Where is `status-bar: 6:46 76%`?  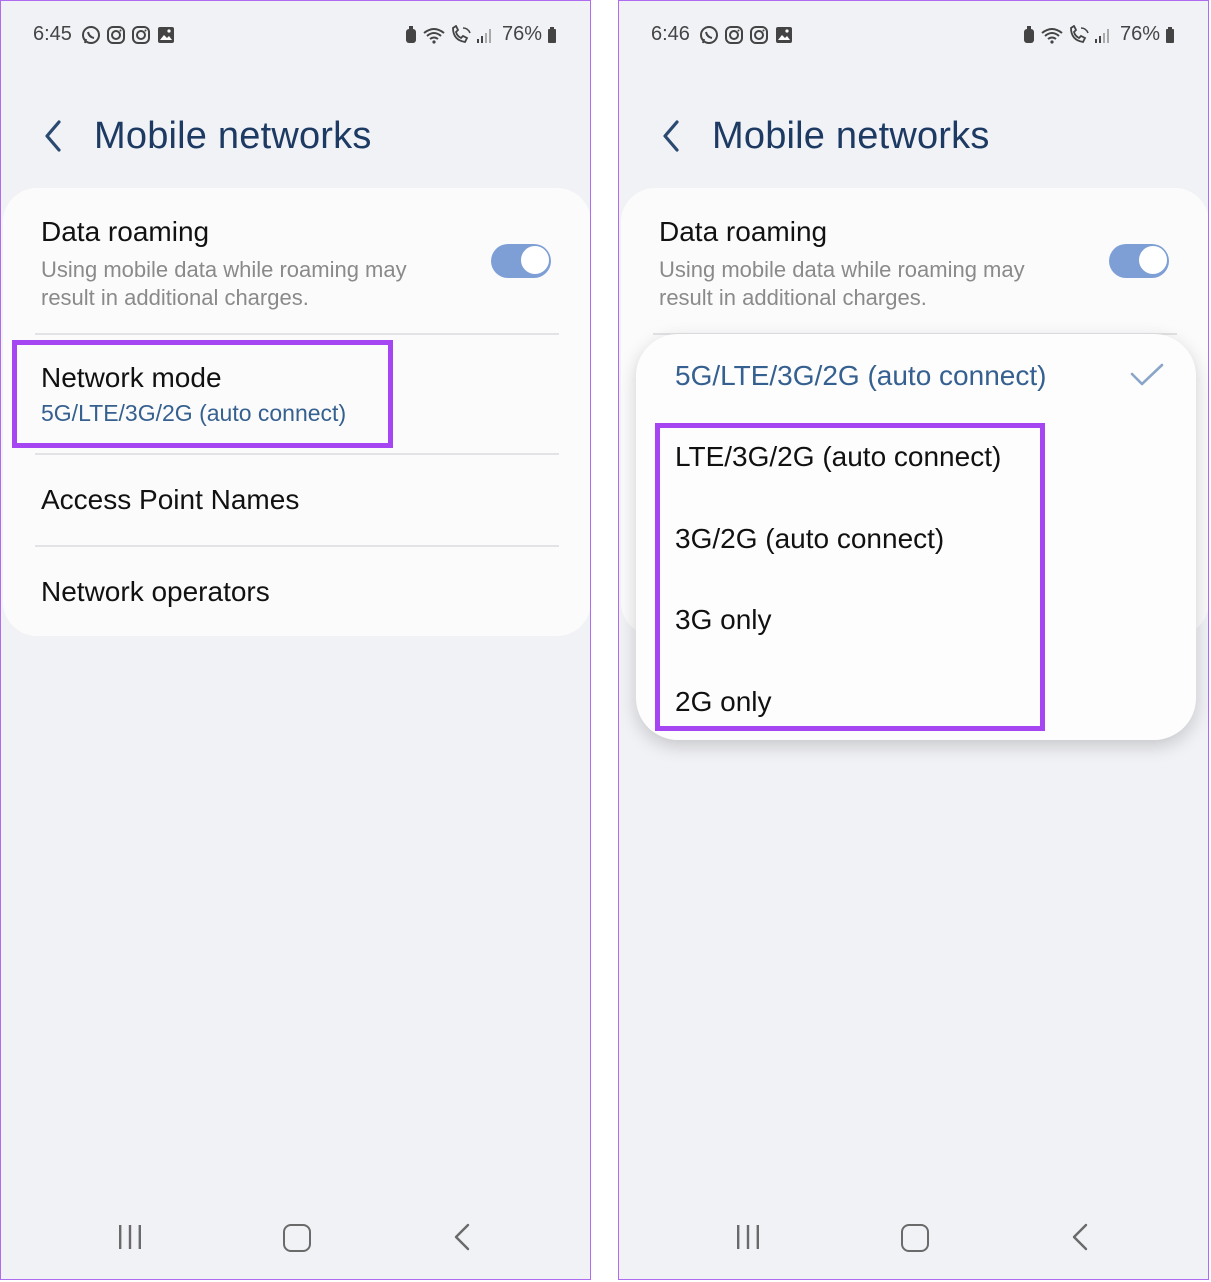
status-bar: 6:46 76% is located at coordinates (913, 36).